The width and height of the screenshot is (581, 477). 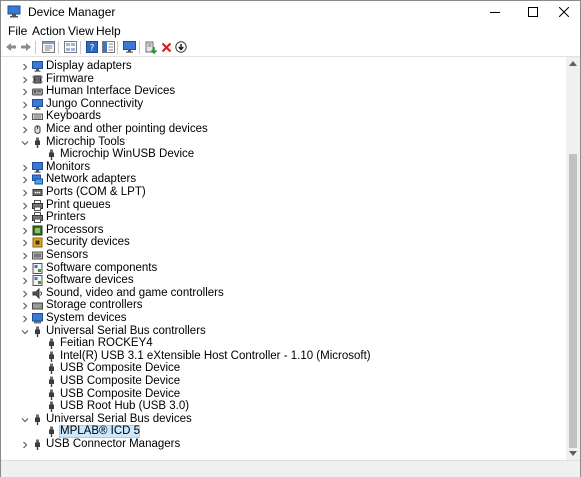 I want to click on scan-hardware-button, so click(x=129, y=47).